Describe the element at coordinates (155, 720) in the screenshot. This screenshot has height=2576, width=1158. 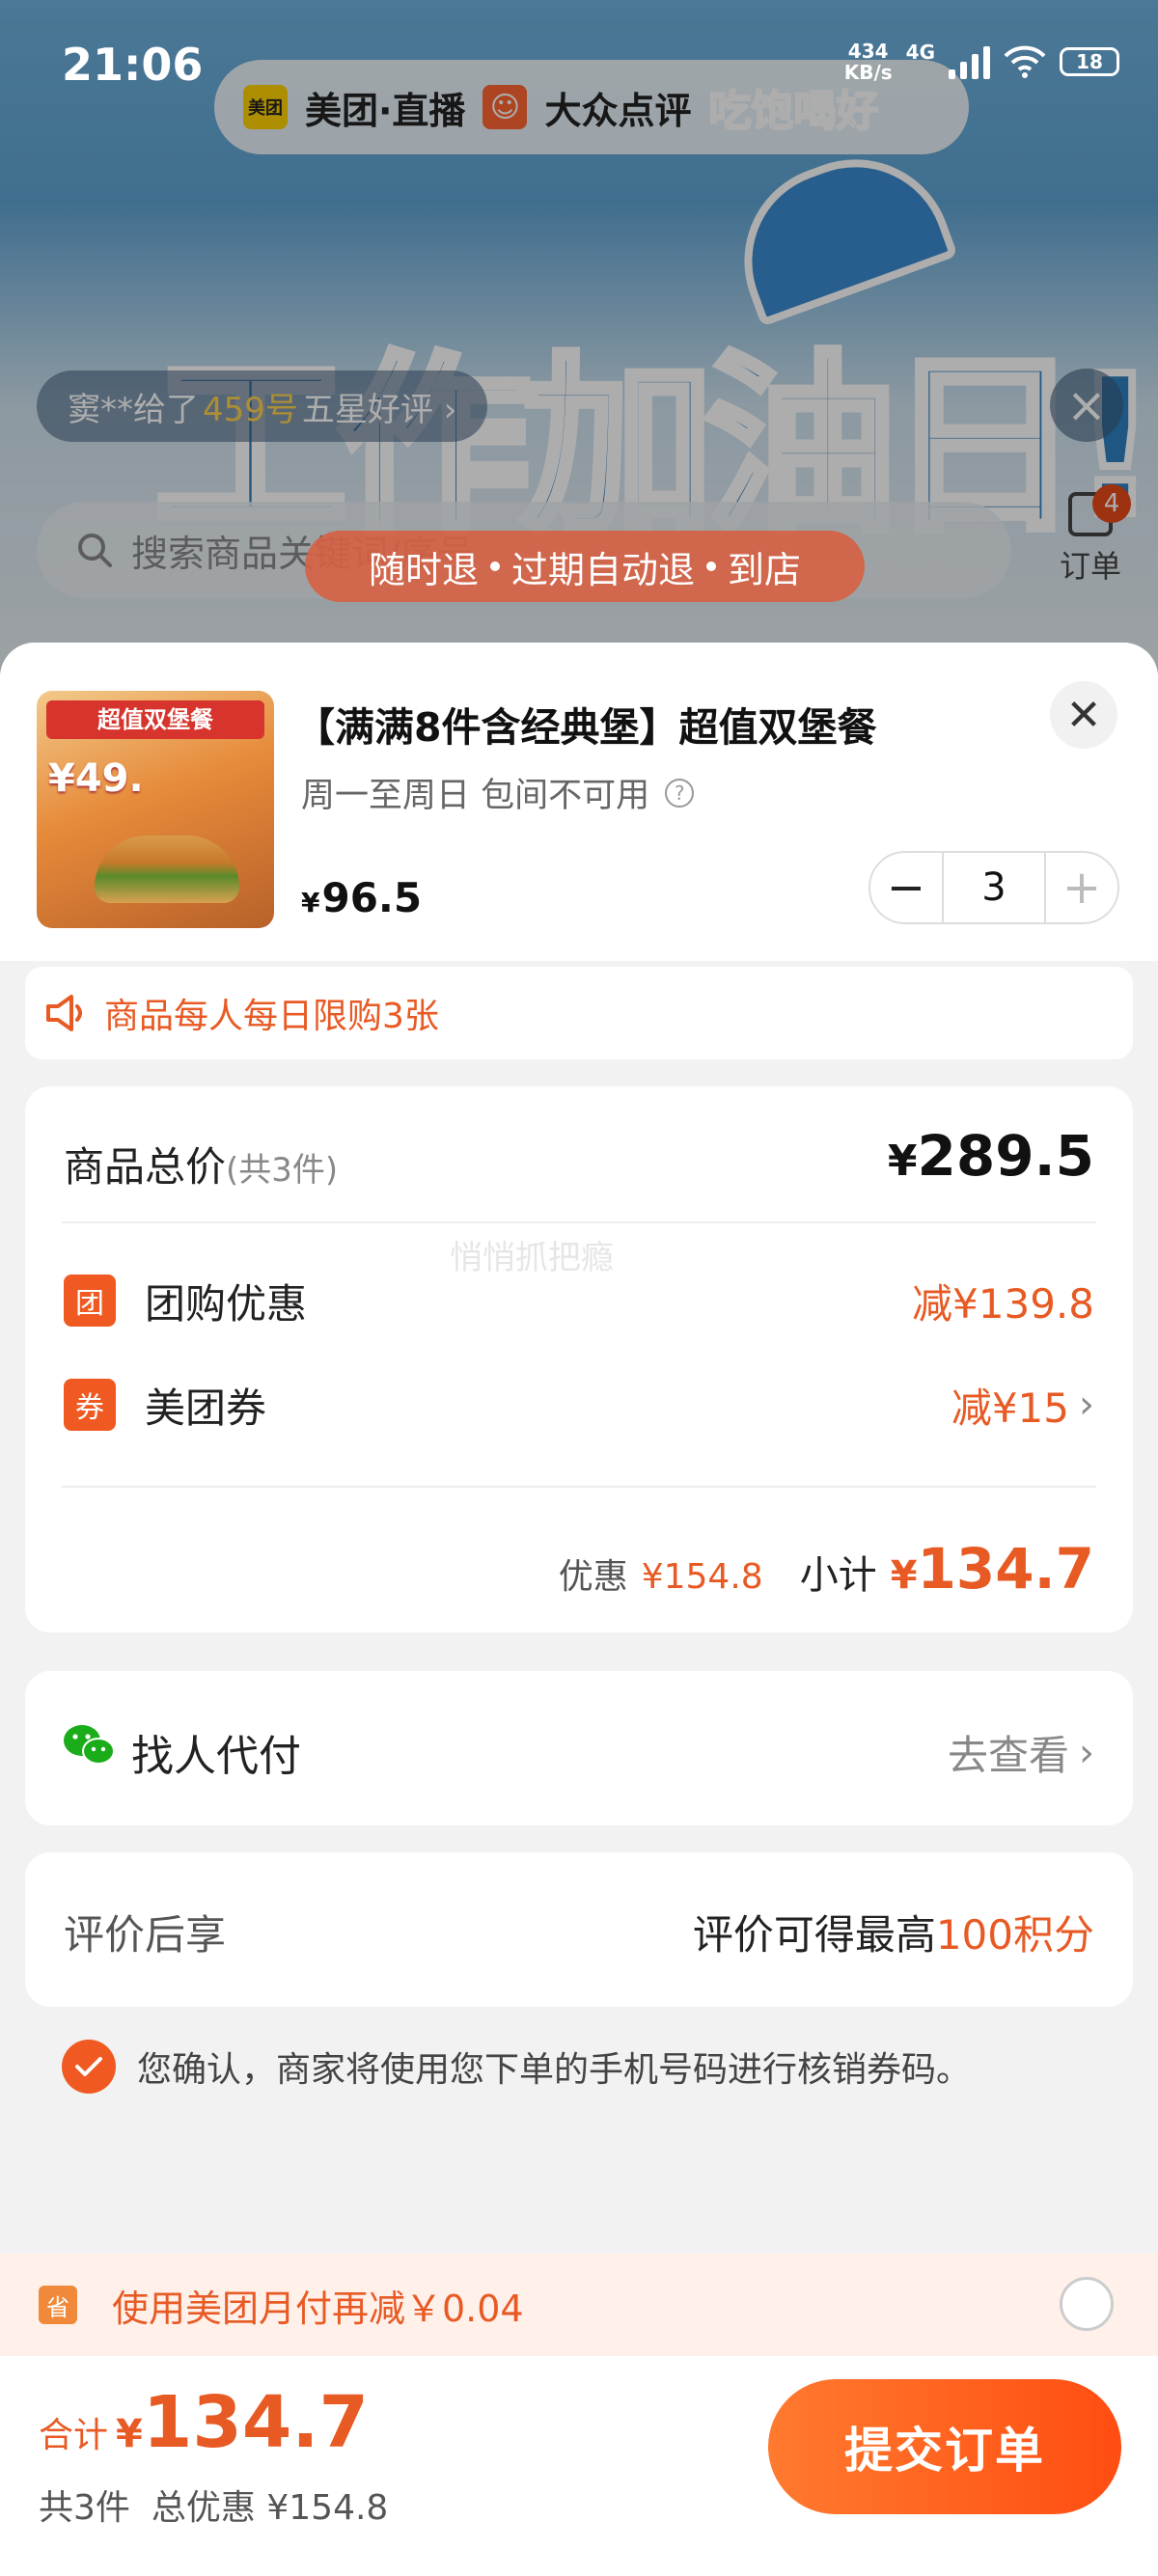
I see `product-image-title: 超值双堡餐` at that location.